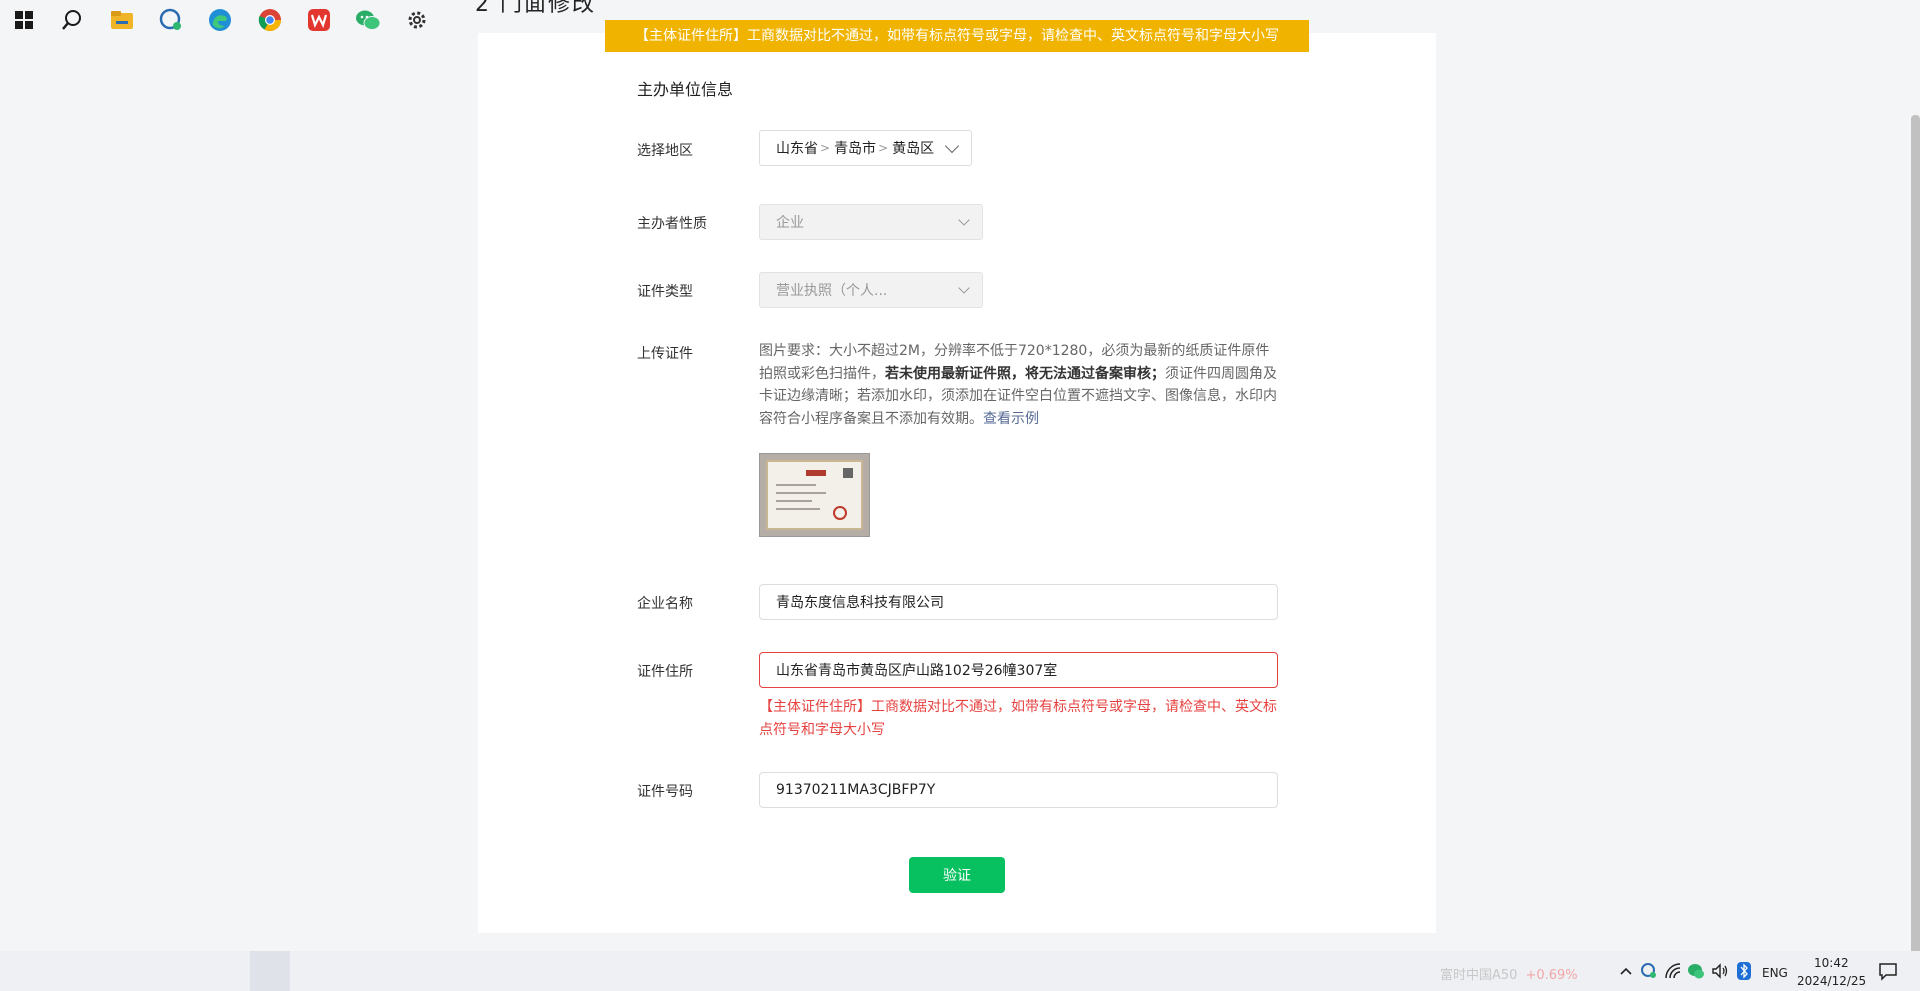 The image size is (1920, 991). I want to click on notification-icon, so click(1888, 971).